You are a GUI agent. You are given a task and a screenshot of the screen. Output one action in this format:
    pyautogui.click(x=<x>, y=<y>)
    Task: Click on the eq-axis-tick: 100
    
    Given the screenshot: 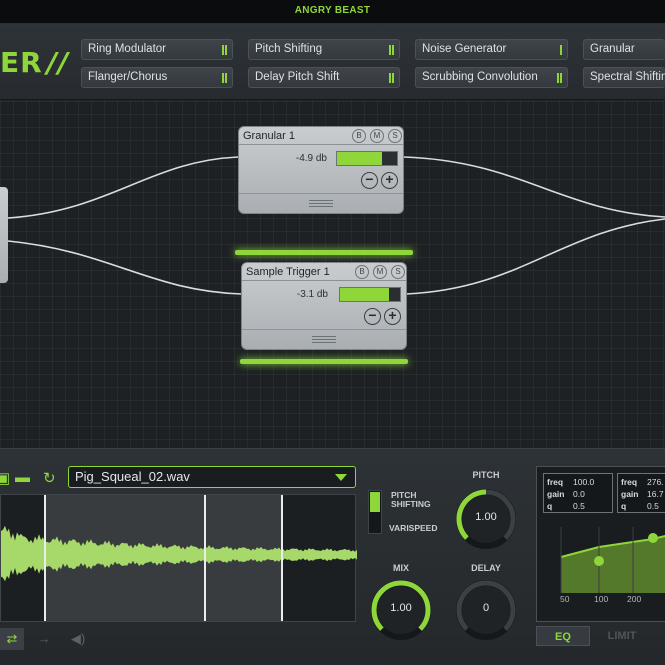 What is the action you would take?
    pyautogui.click(x=601, y=599)
    